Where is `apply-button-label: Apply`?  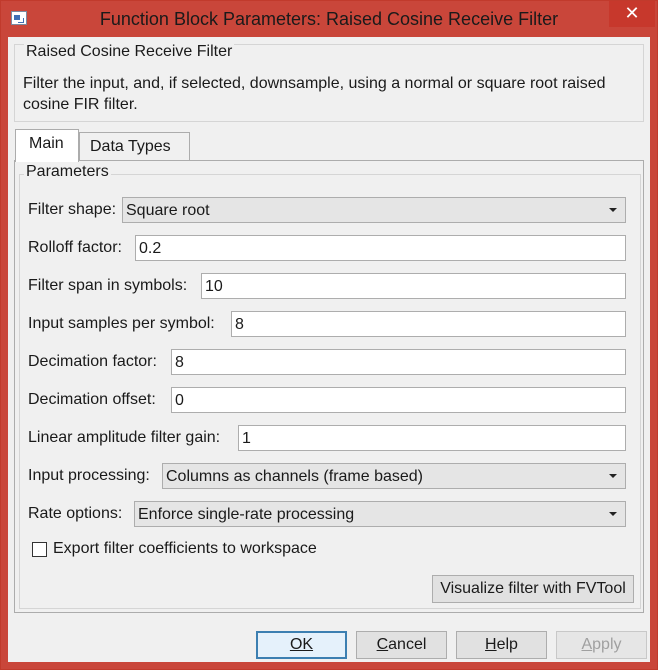
apply-button-label: Apply is located at coordinates (601, 644).